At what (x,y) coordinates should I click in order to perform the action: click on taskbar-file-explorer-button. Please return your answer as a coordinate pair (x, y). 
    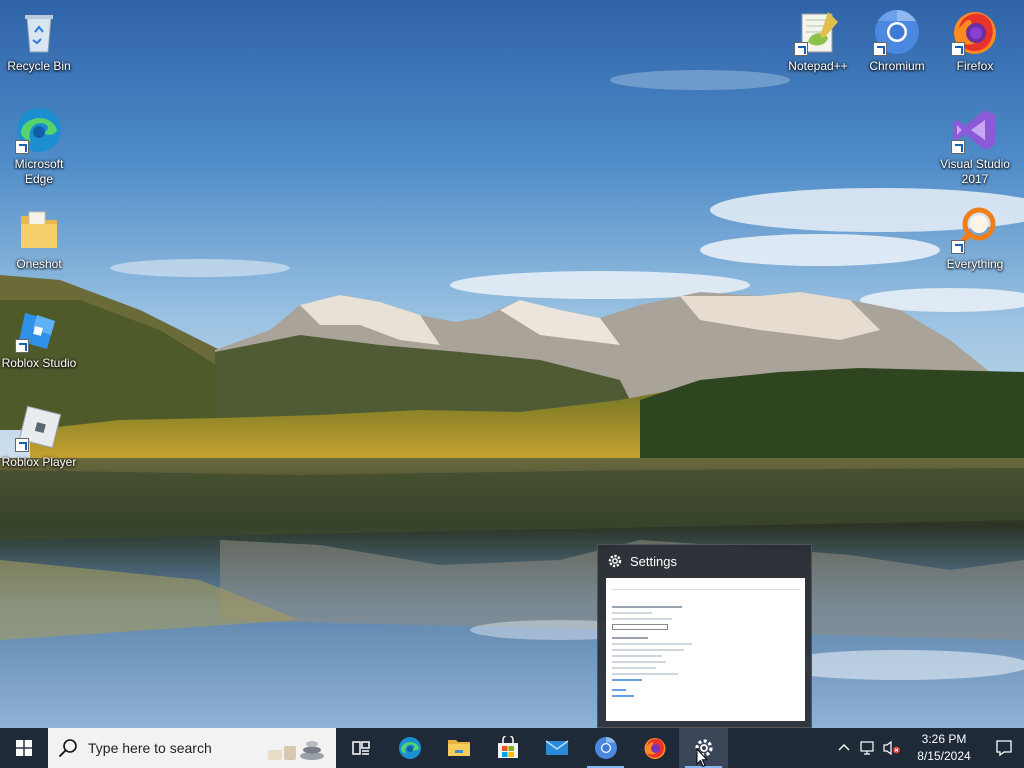
    Looking at the image, I should click on (458, 748).